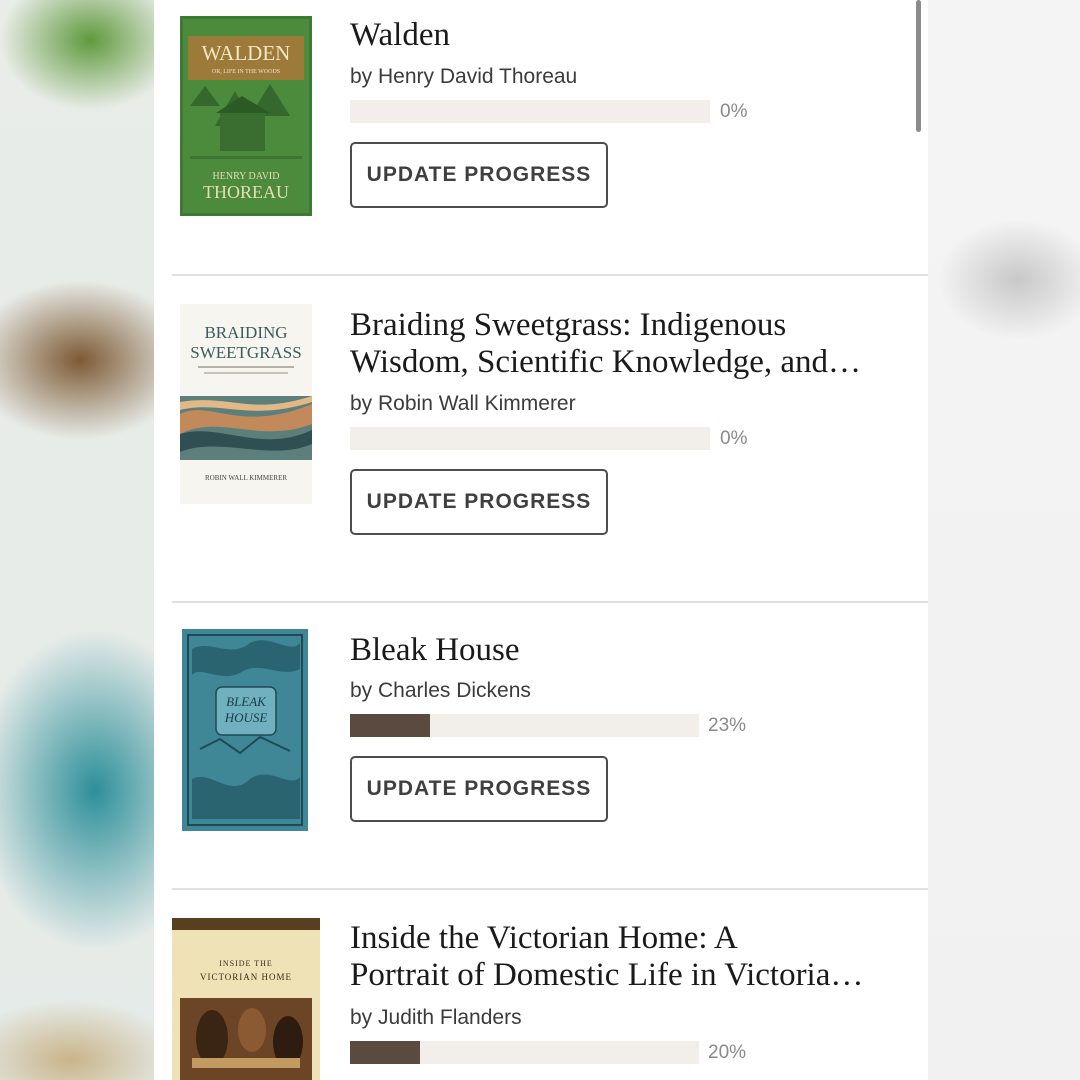 The image size is (1080, 1080). What do you see at coordinates (246, 999) in the screenshot?
I see `book-cover-inside-the-victorian-home: INSIDE THE VICTORIAN HOME` at bounding box center [246, 999].